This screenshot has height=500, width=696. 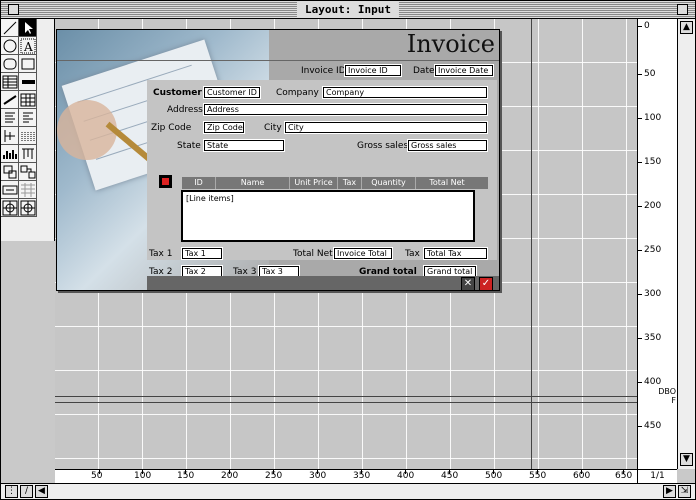 What do you see at coordinates (450, 475) in the screenshot?
I see `ruler-tick: 450` at bounding box center [450, 475].